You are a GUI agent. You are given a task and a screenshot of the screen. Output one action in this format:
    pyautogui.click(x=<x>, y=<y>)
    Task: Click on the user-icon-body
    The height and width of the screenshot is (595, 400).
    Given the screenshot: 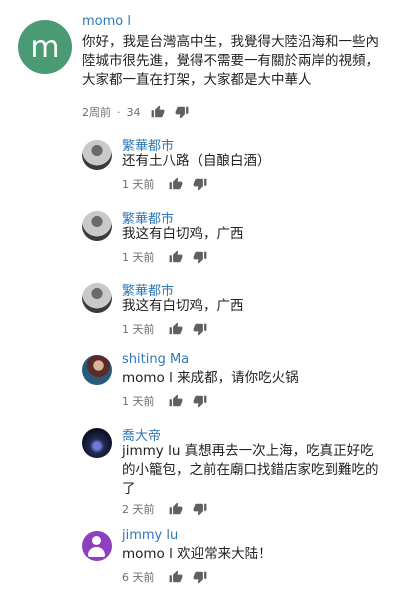 What is the action you would take?
    pyautogui.click(x=96, y=552)
    